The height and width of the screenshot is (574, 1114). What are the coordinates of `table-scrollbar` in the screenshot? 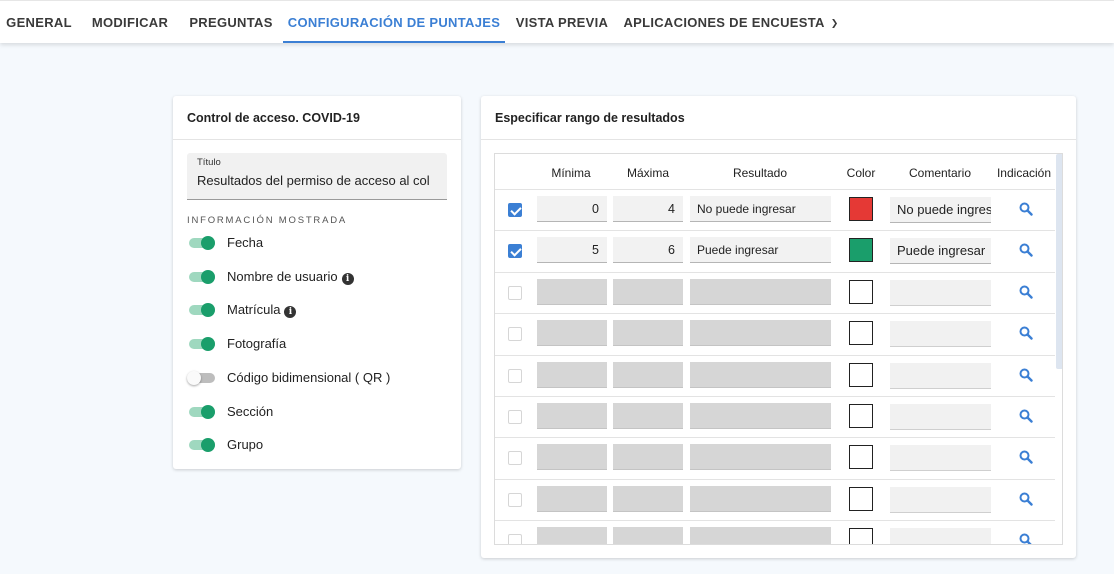 It's located at (1059, 261).